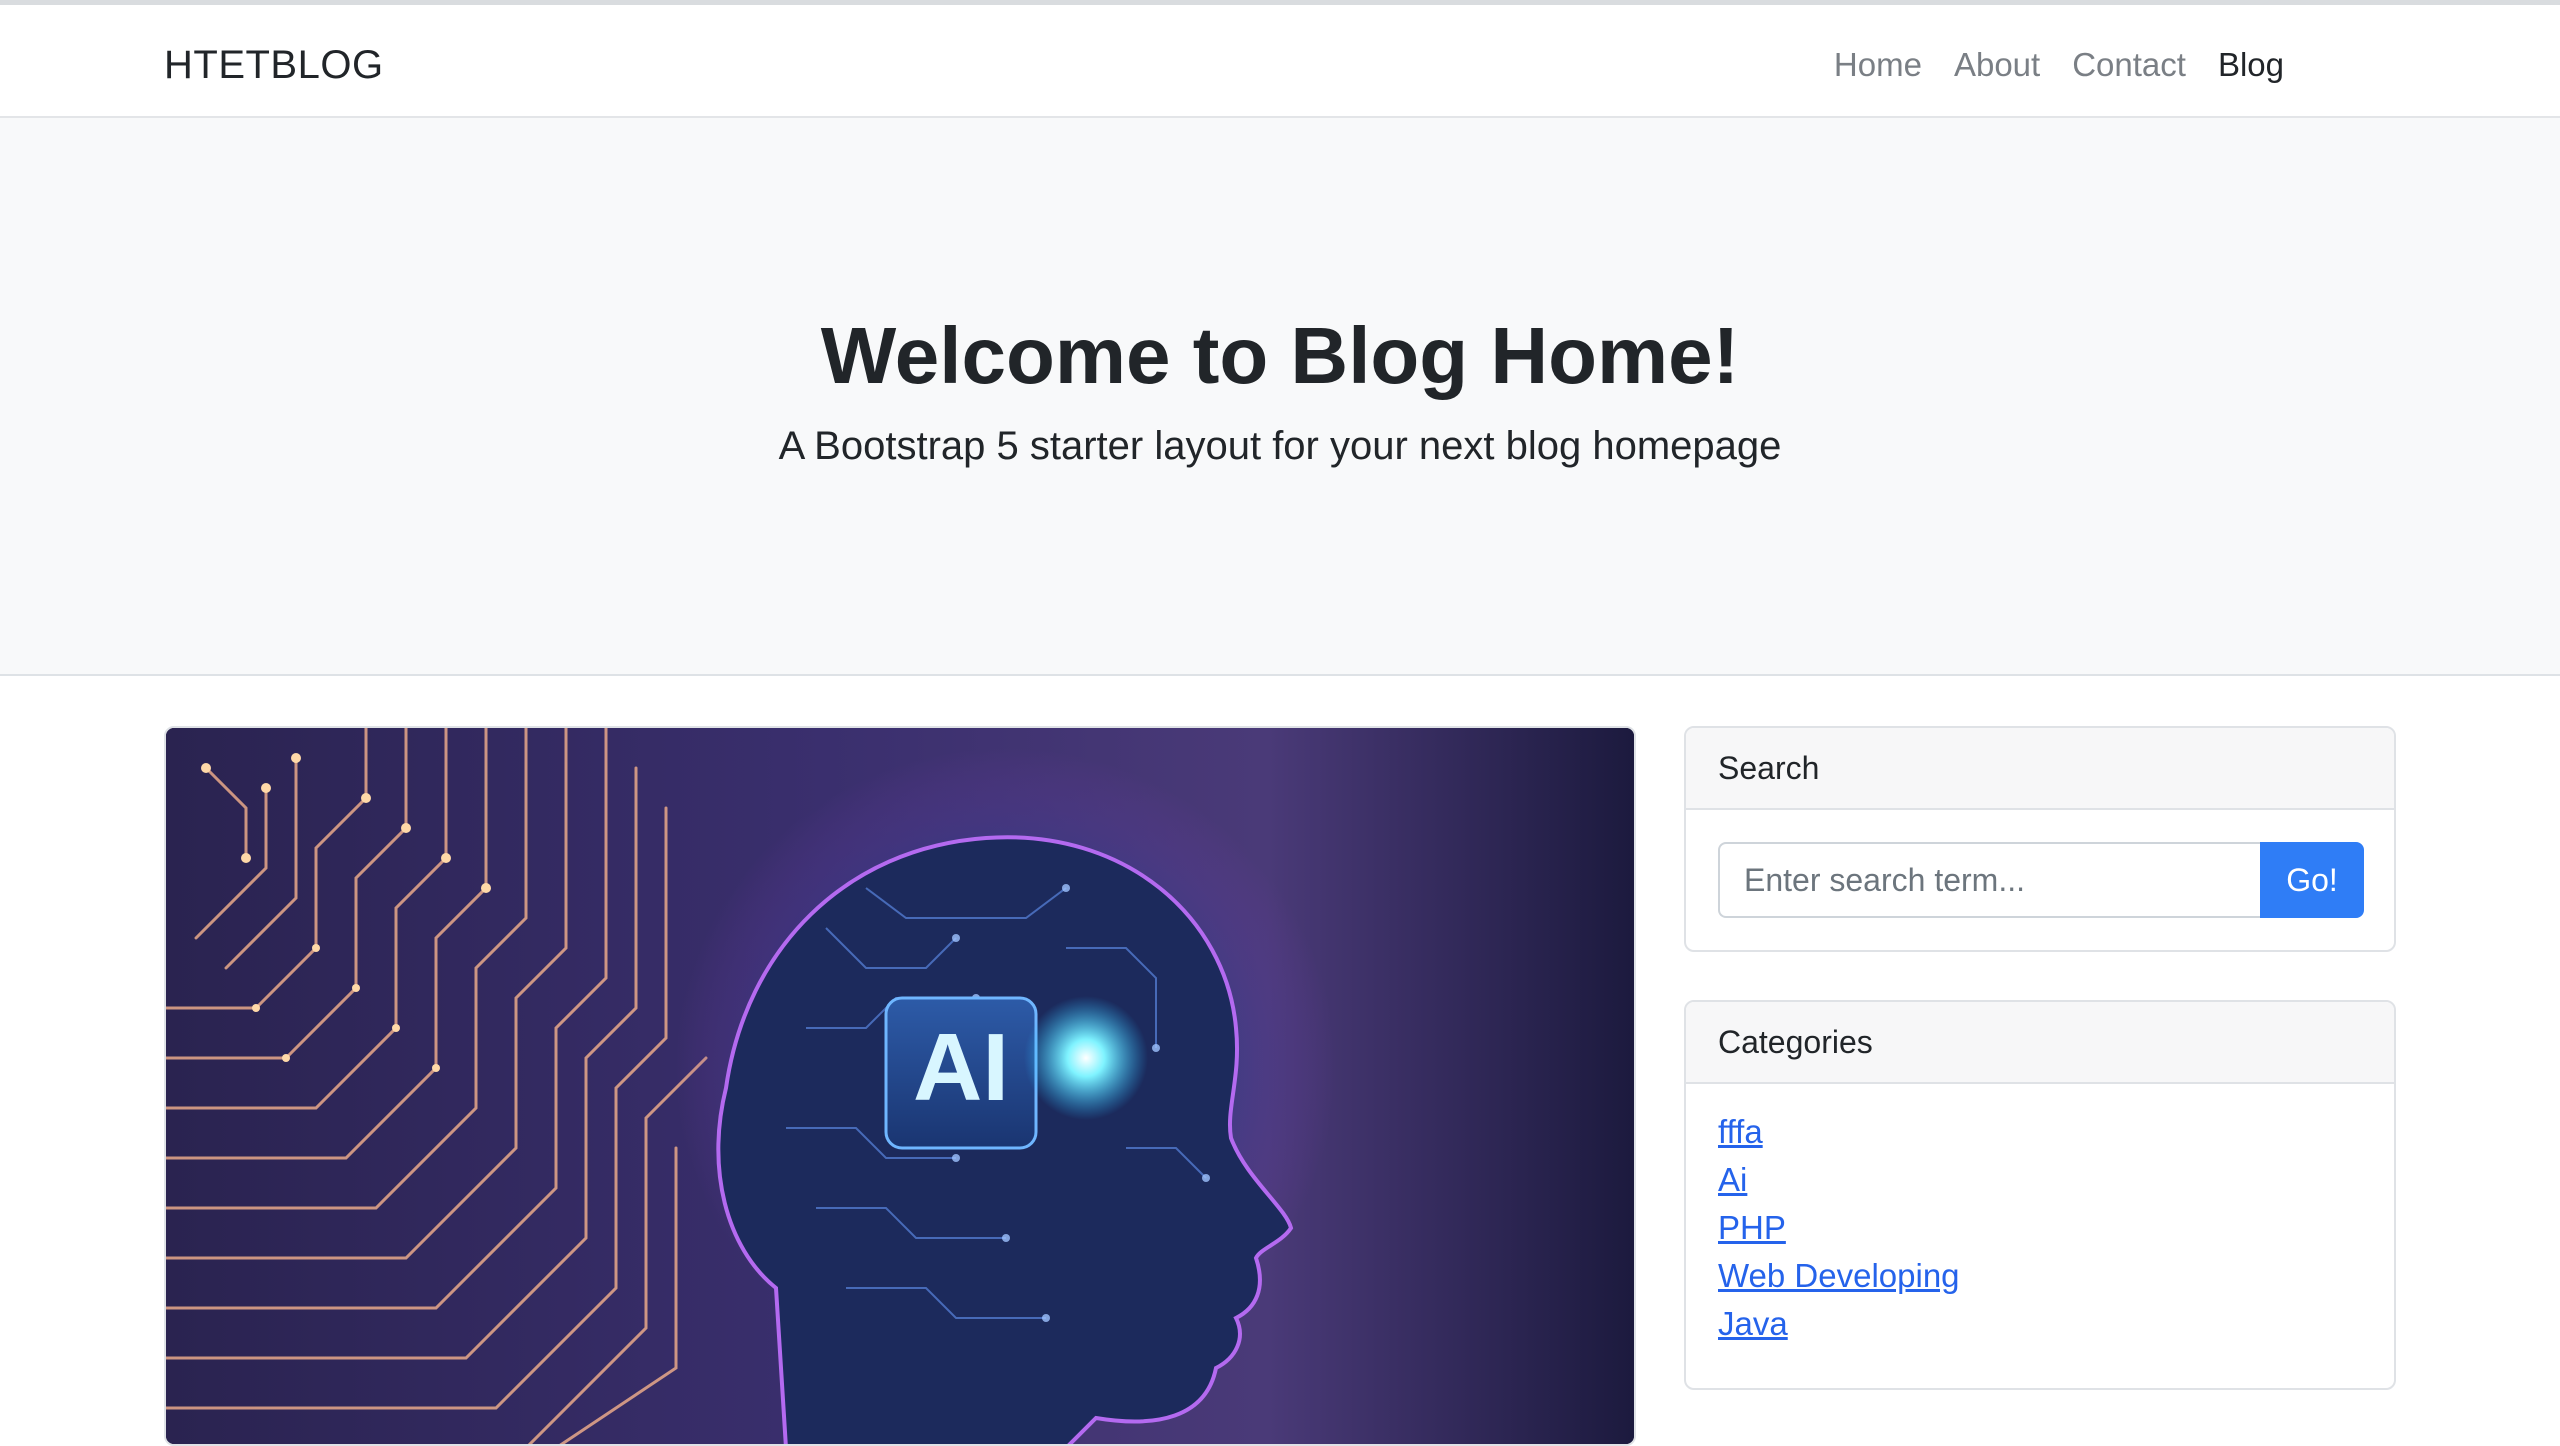 The width and height of the screenshot is (2560, 1446). Describe the element at coordinates (2040, 1276) in the screenshot. I see `category-item: Web Developing` at that location.